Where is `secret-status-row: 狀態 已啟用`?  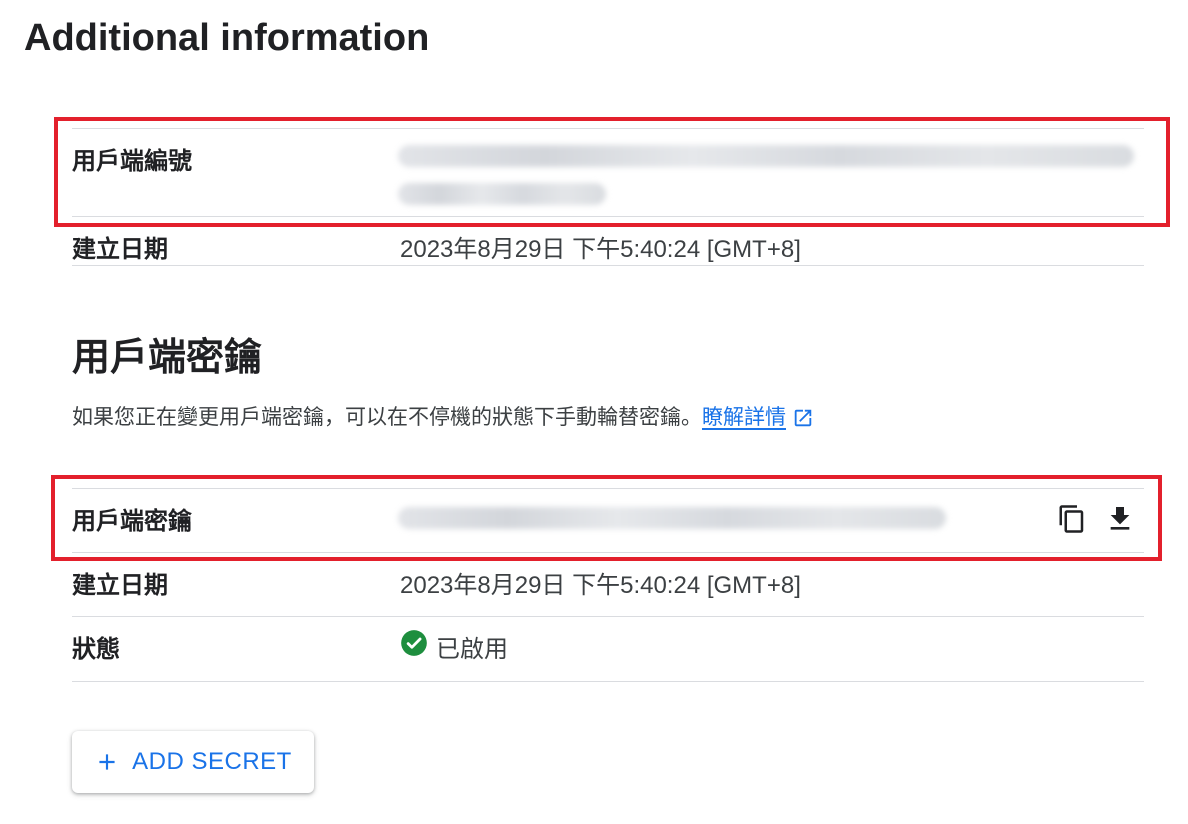 secret-status-row: 狀態 已啟用 is located at coordinates (608, 649).